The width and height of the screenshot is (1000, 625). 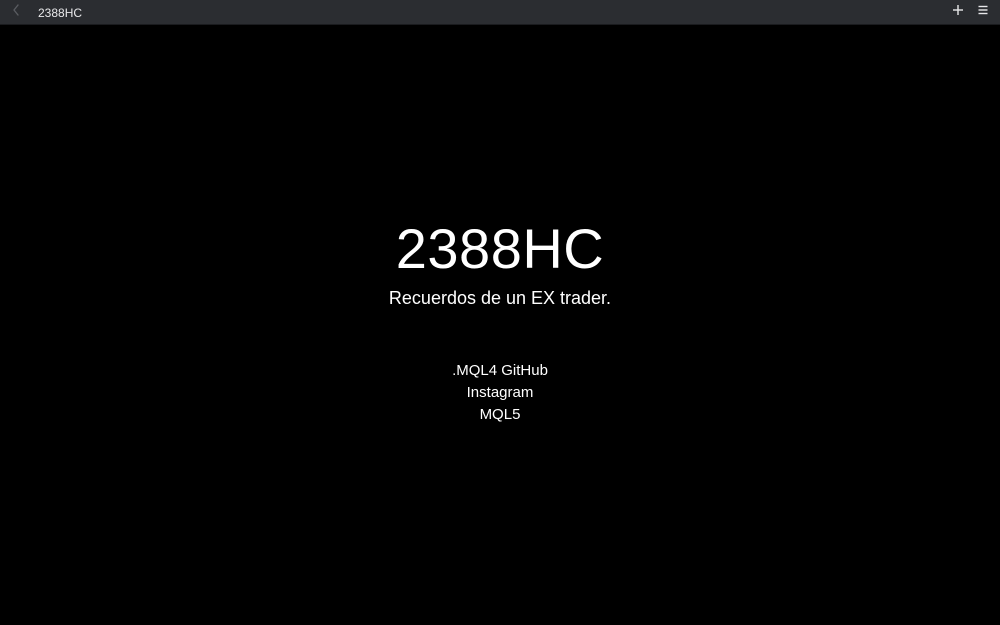 I want to click on new-tab-button, so click(x=958, y=12).